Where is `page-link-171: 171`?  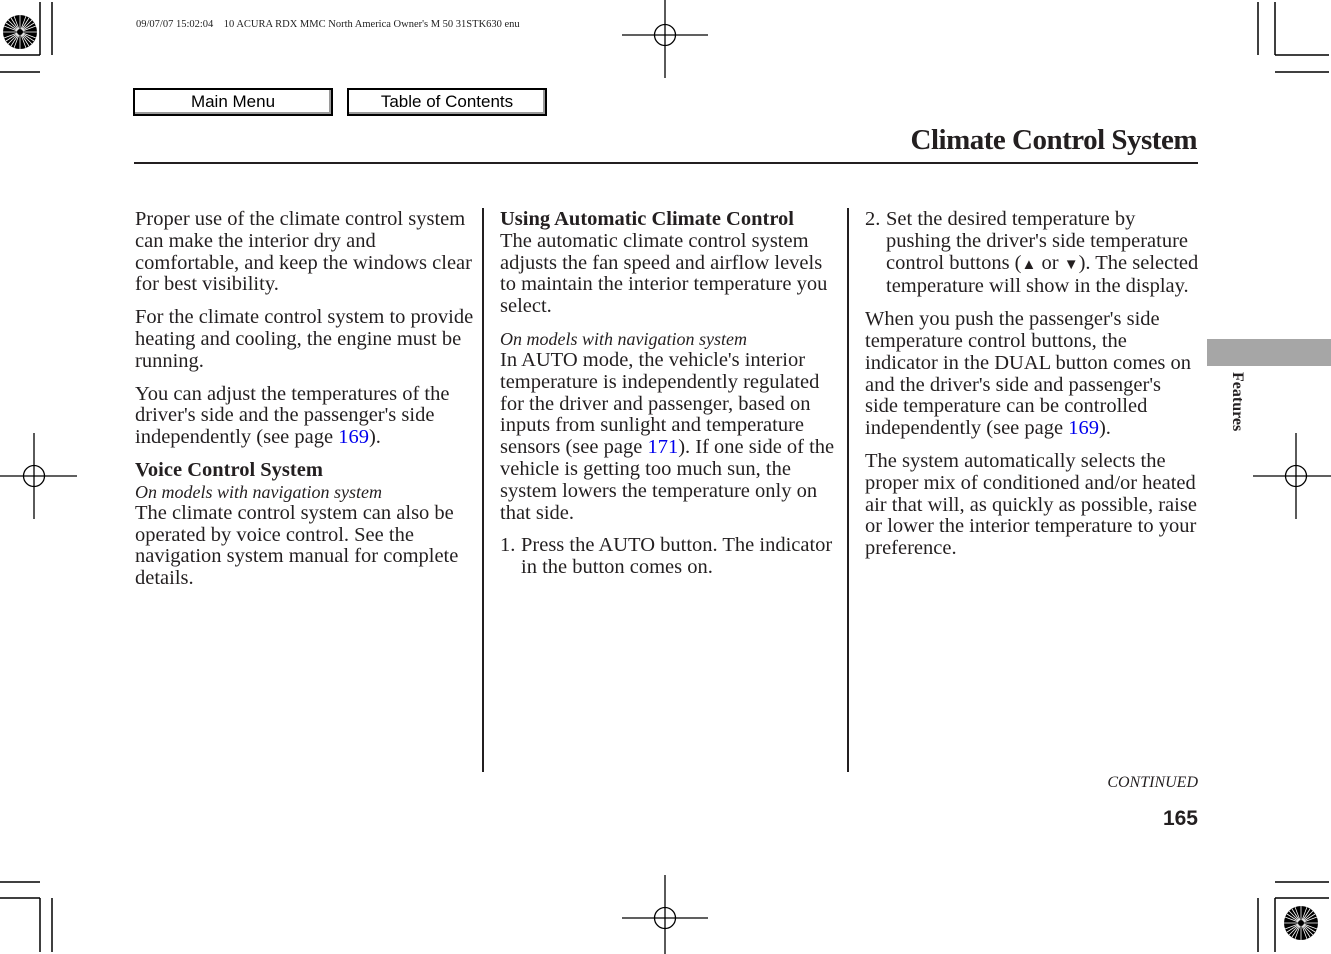
page-link-171: 171 is located at coordinates (662, 447).